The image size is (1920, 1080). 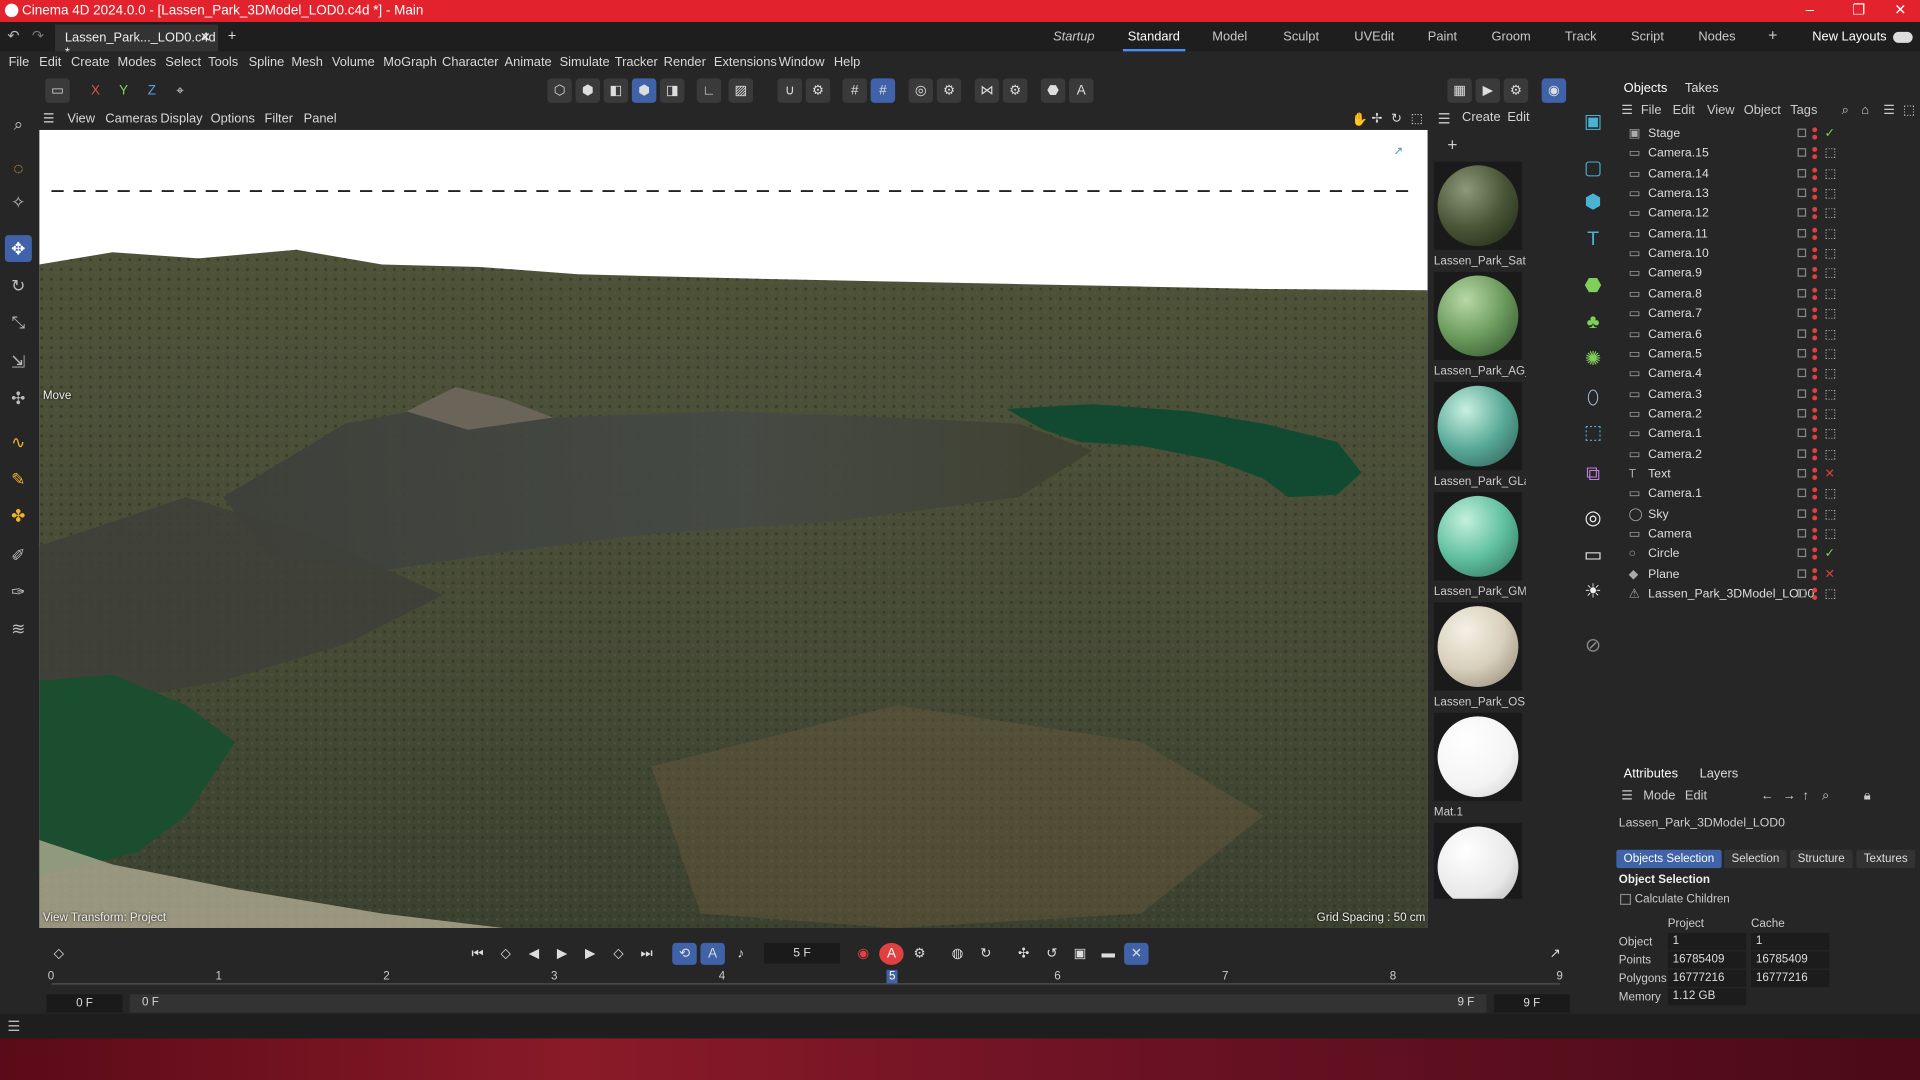 I want to click on prev-key-icon: ◇, so click(x=505, y=954).